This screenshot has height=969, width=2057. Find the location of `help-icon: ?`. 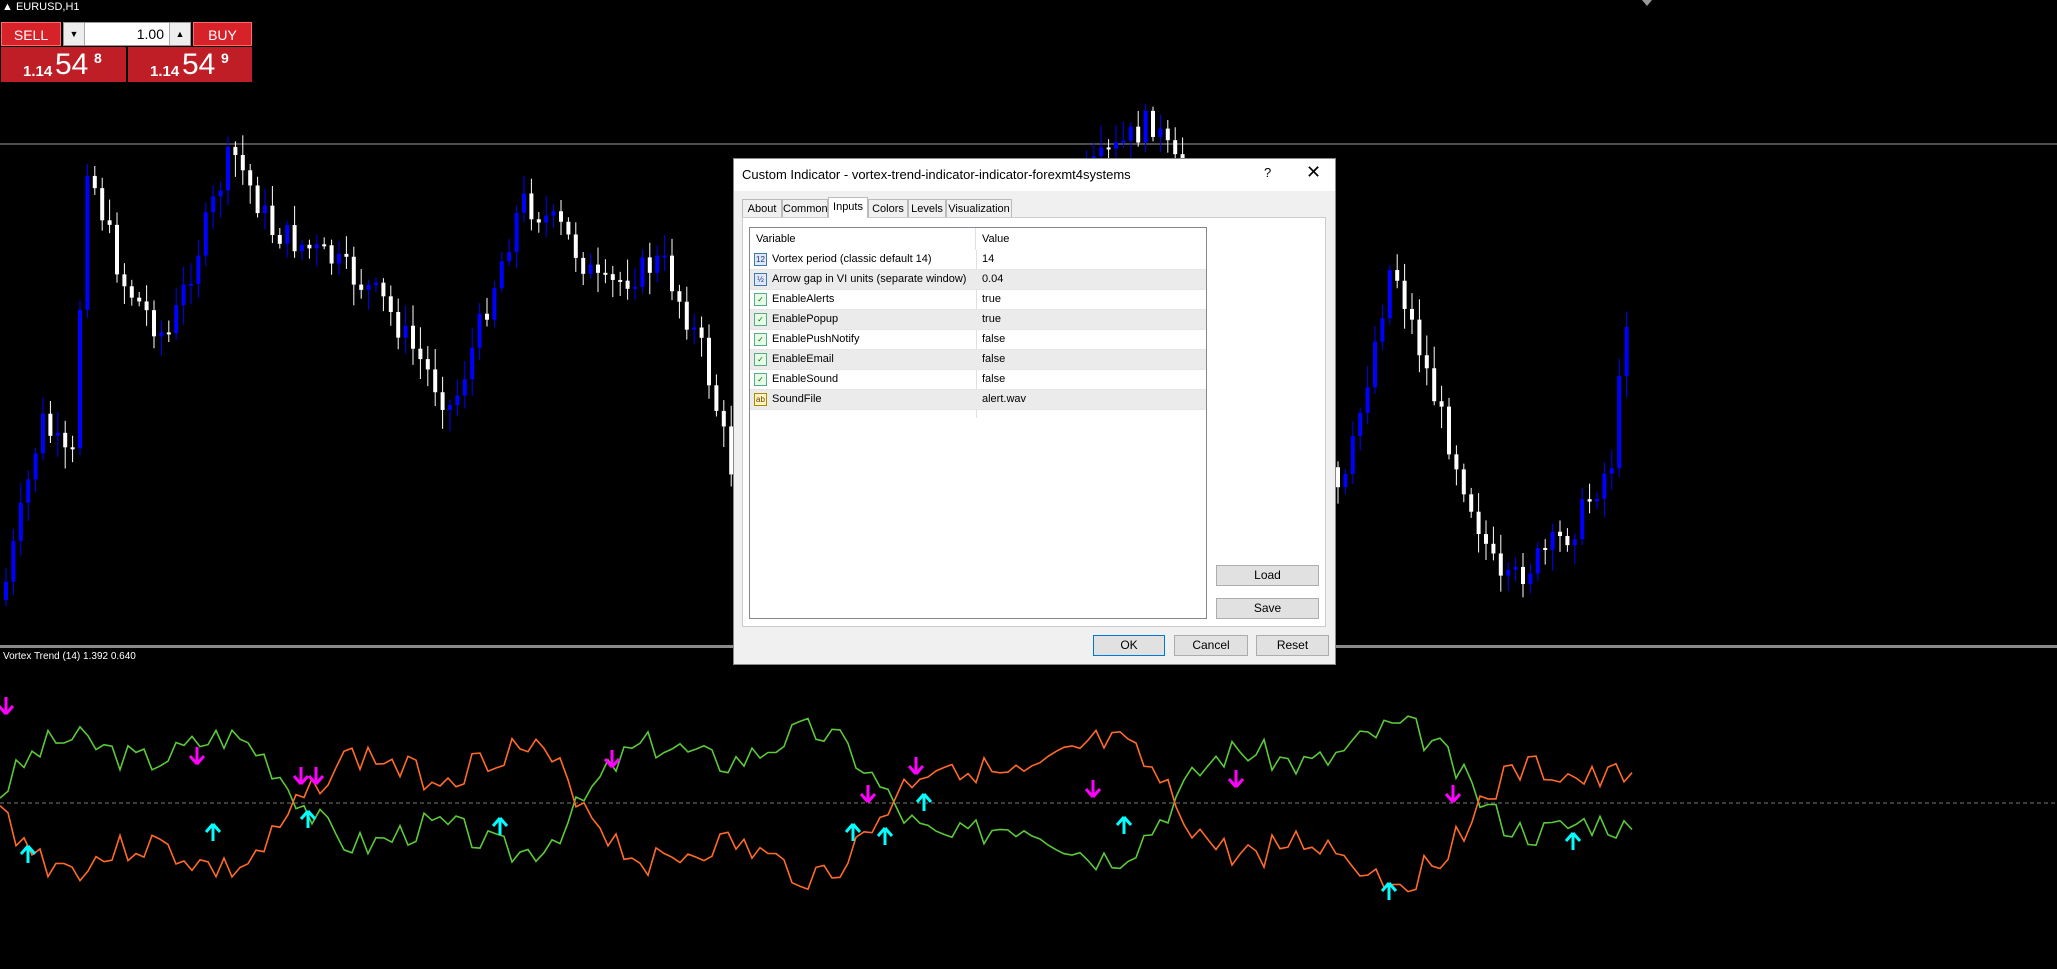

help-icon: ? is located at coordinates (1267, 172).